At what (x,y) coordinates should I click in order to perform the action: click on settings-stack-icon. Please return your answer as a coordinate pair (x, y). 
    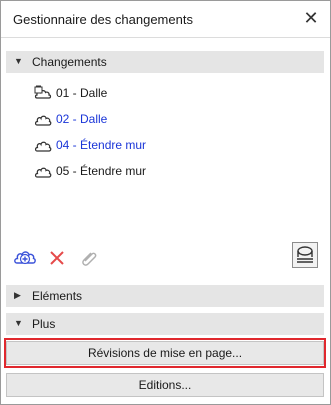
    Looking at the image, I should click on (305, 254).